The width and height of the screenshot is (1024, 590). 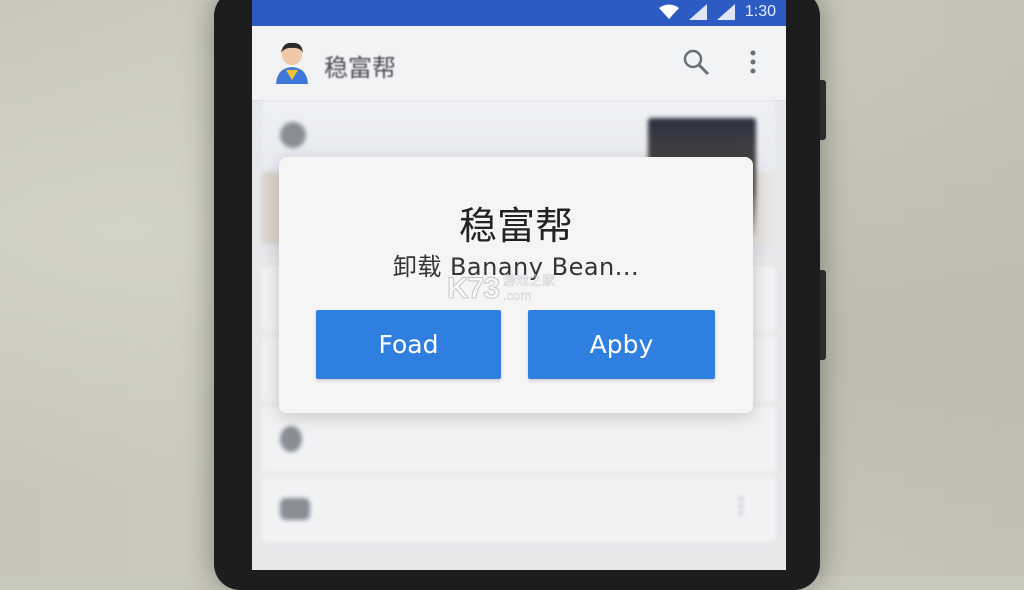 I want to click on watermark-tagline: 游戏之家, so click(x=529, y=281).